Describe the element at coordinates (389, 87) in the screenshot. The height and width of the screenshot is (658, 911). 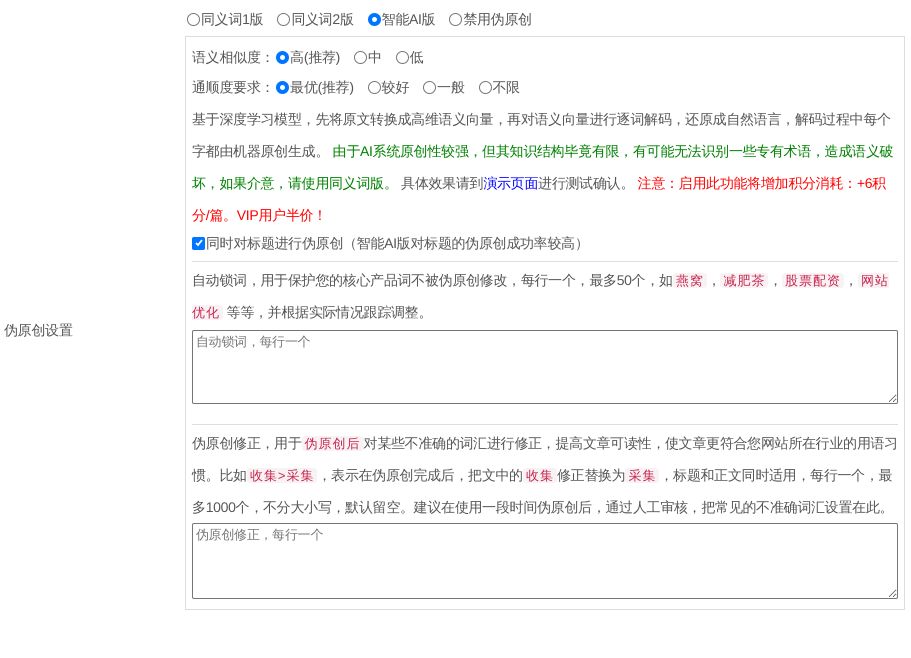
I see `fluency-option: 较好` at that location.